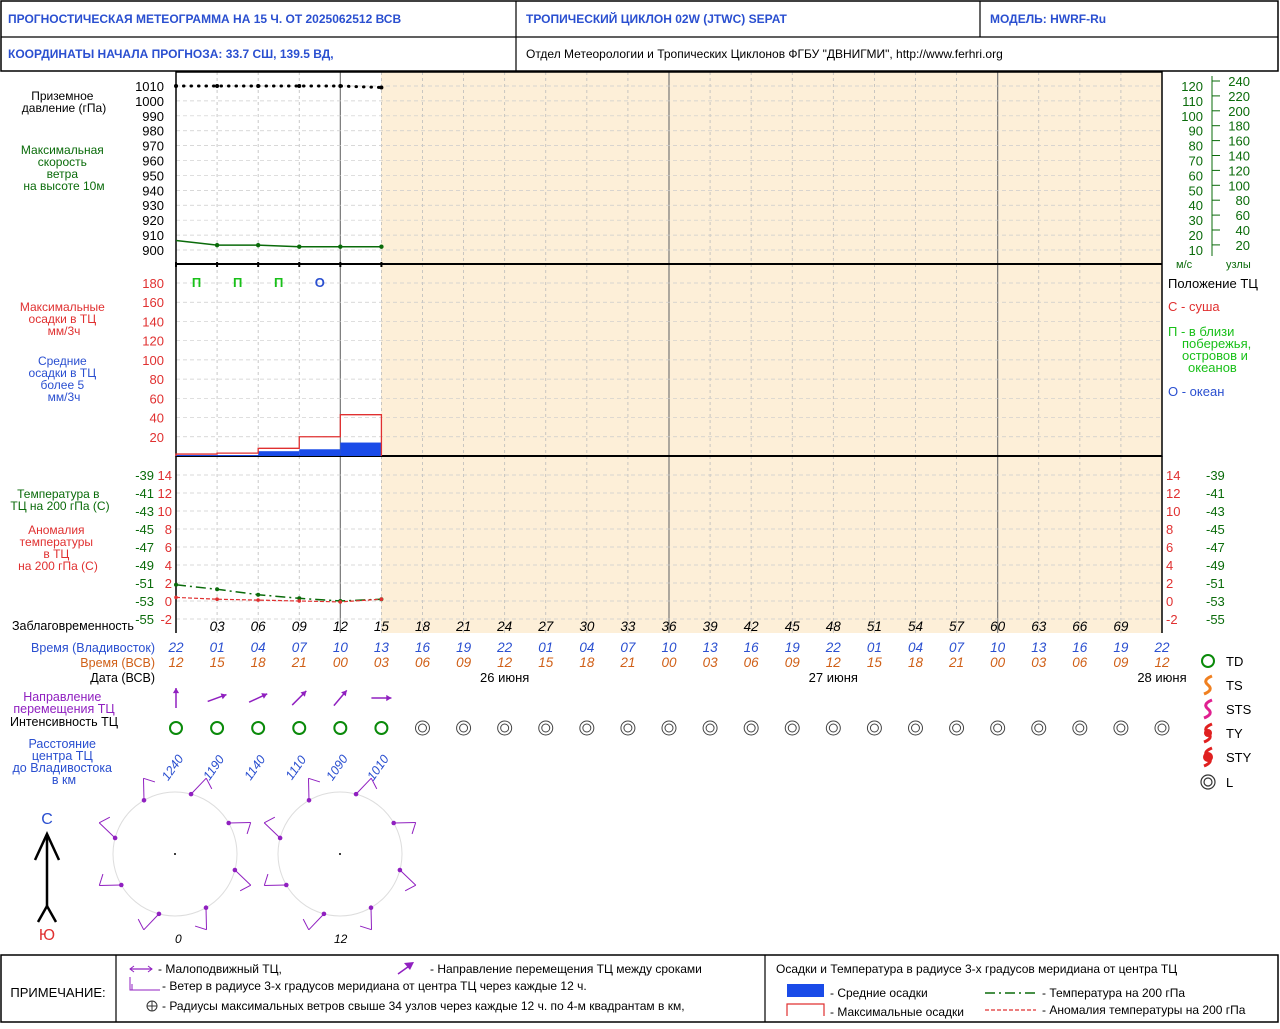 This screenshot has width=1280, height=1029. I want to click on temp-point, so click(176, 584).